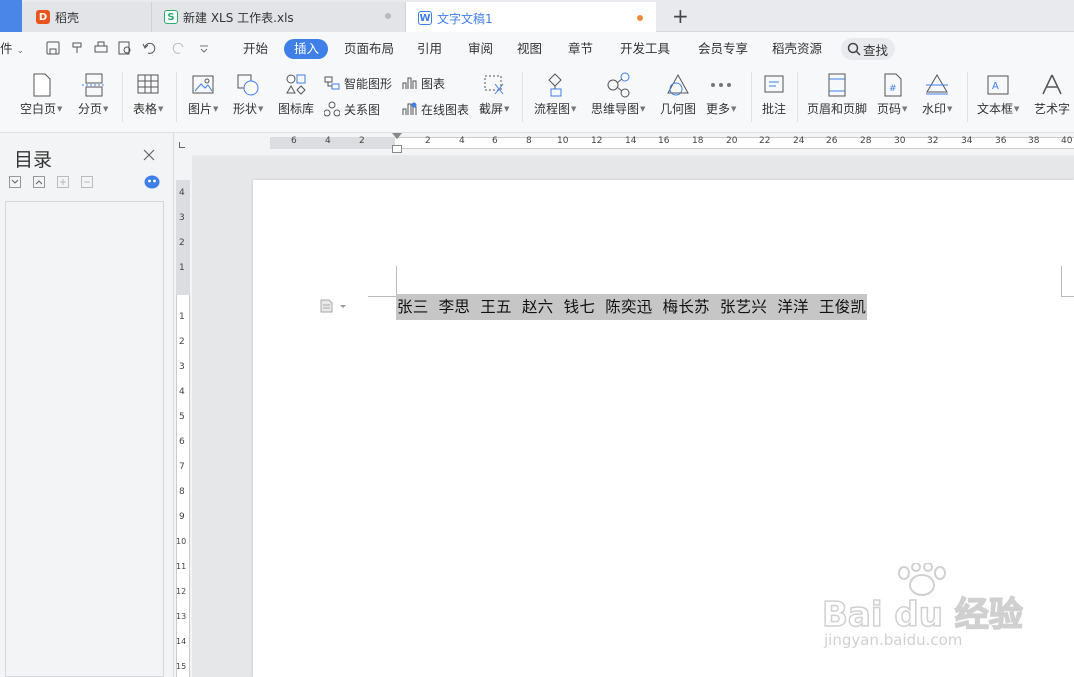 Image resolution: width=1074 pixels, height=677 pixels. I want to click on file-menu: 件 ⌄, so click(12, 49).